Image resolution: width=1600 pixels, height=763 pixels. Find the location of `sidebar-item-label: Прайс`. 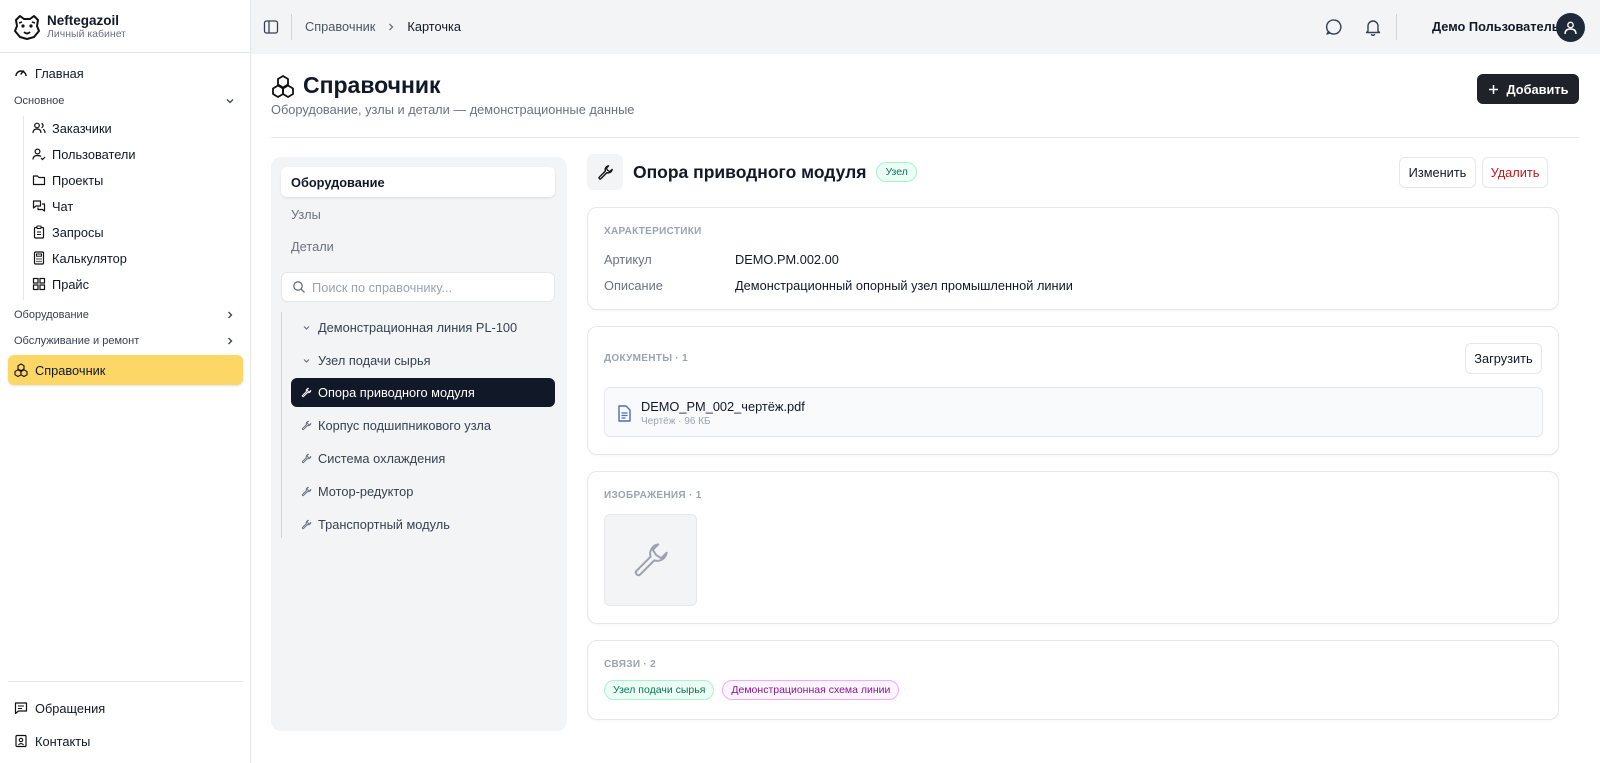

sidebar-item-label: Прайс is located at coordinates (70, 284).